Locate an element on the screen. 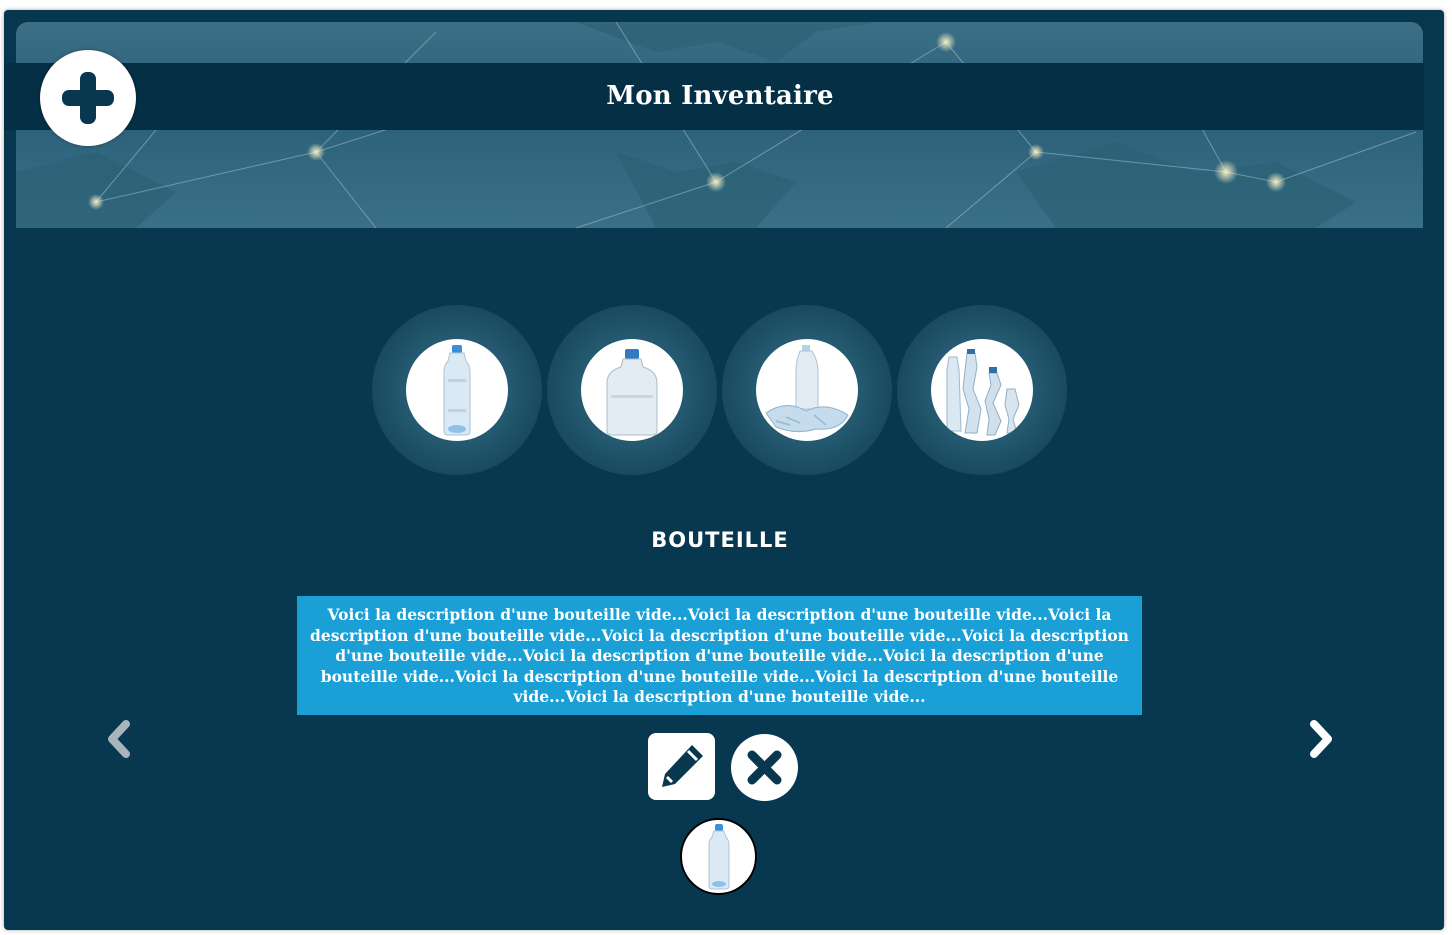 This screenshot has width=1452, height=935. large-bottle-icon is located at coordinates (632, 390).